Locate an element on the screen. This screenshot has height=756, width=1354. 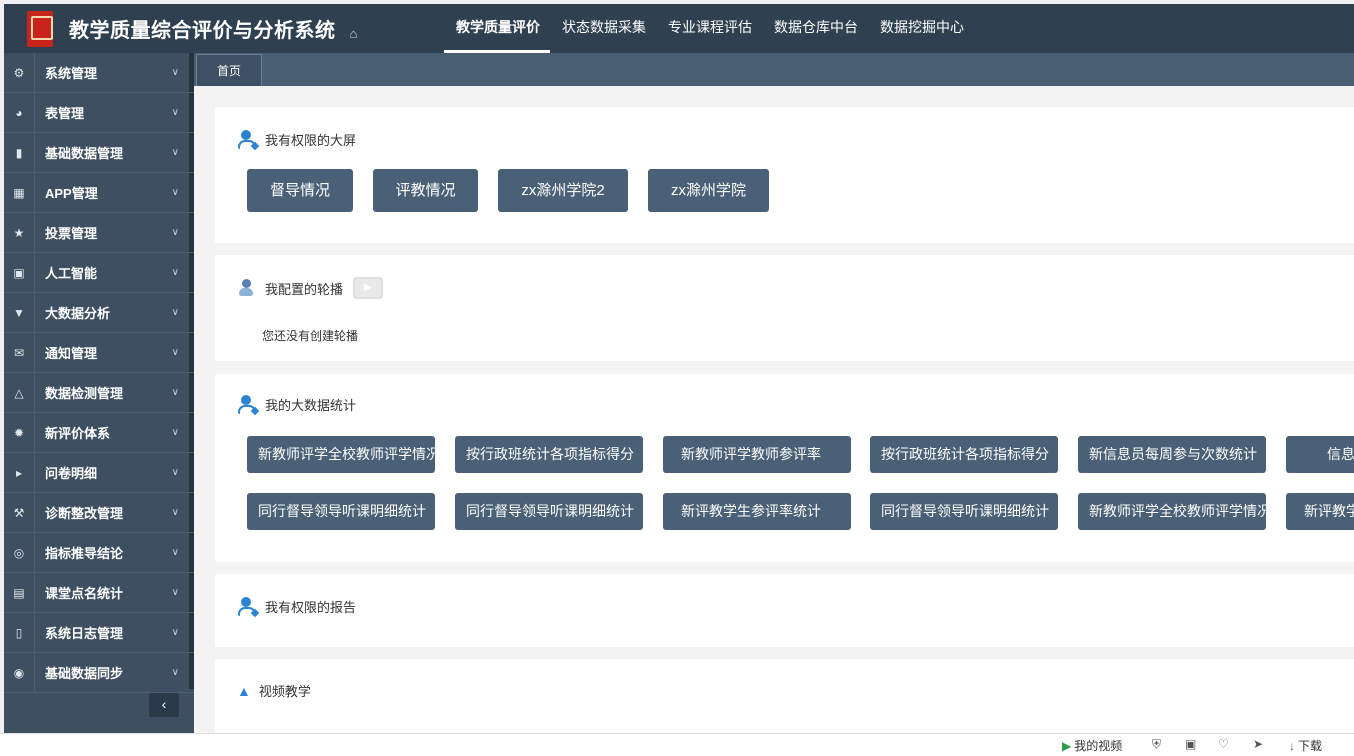
video-play-icon: ▶ is located at coordinates (368, 288).